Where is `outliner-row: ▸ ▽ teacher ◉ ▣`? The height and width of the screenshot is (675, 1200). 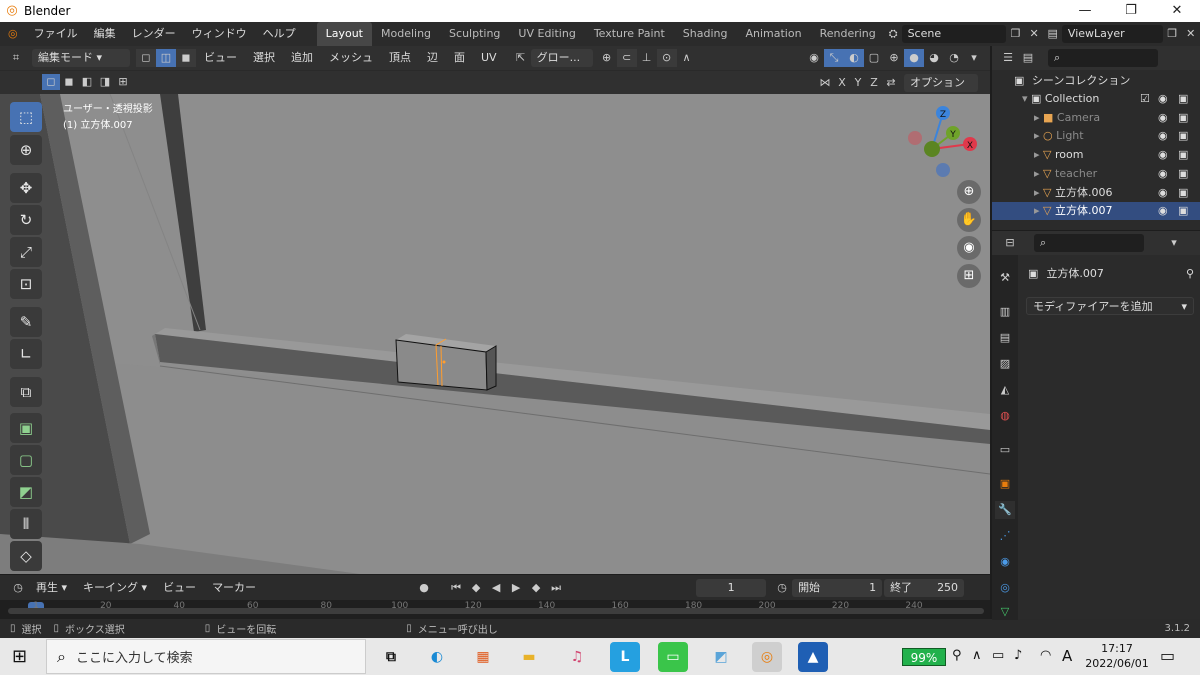
outliner-row: ▸ ▽ teacher ◉ ▣ is located at coordinates (1096, 174).